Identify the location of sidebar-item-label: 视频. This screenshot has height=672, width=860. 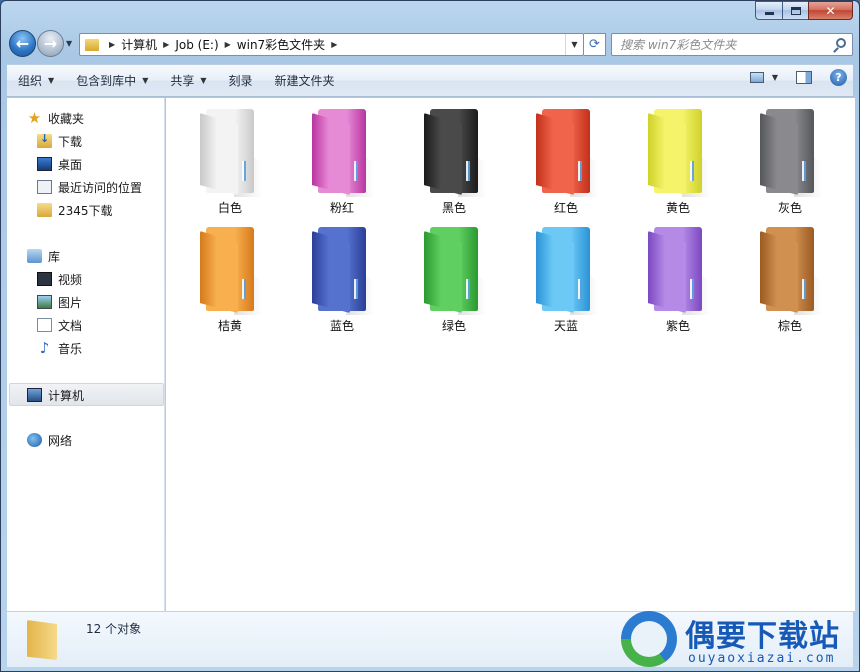
(70, 279).